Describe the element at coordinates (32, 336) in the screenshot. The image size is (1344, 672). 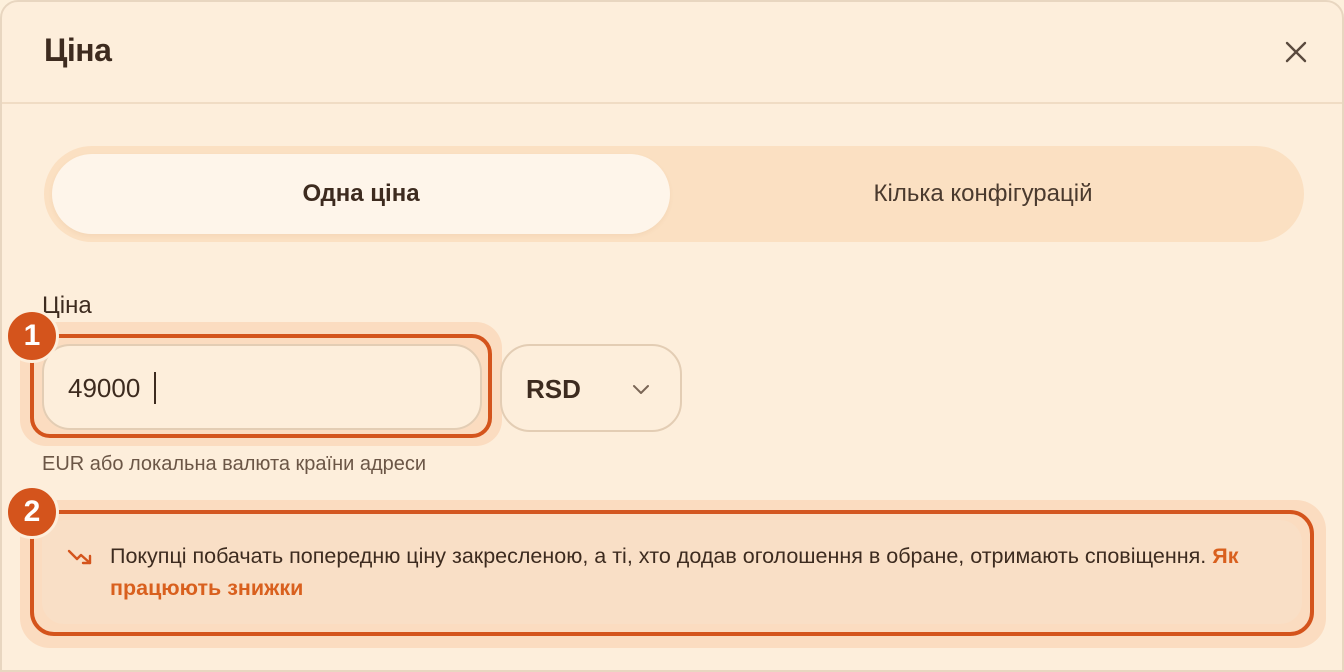
I see `step-badge-1: 1` at that location.